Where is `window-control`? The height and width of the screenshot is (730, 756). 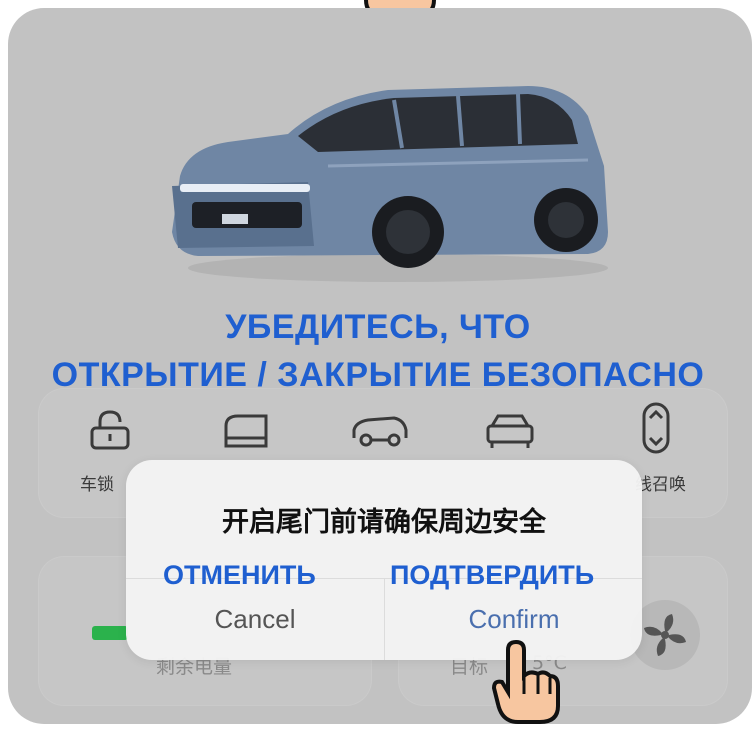 window-control is located at coordinates (246, 430).